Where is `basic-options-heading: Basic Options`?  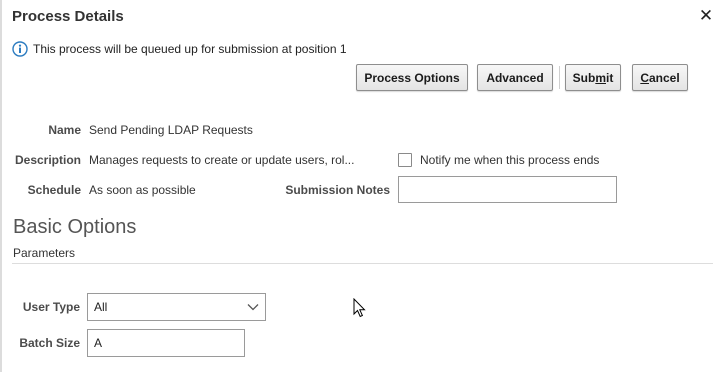
basic-options-heading: Basic Options is located at coordinates (75, 227).